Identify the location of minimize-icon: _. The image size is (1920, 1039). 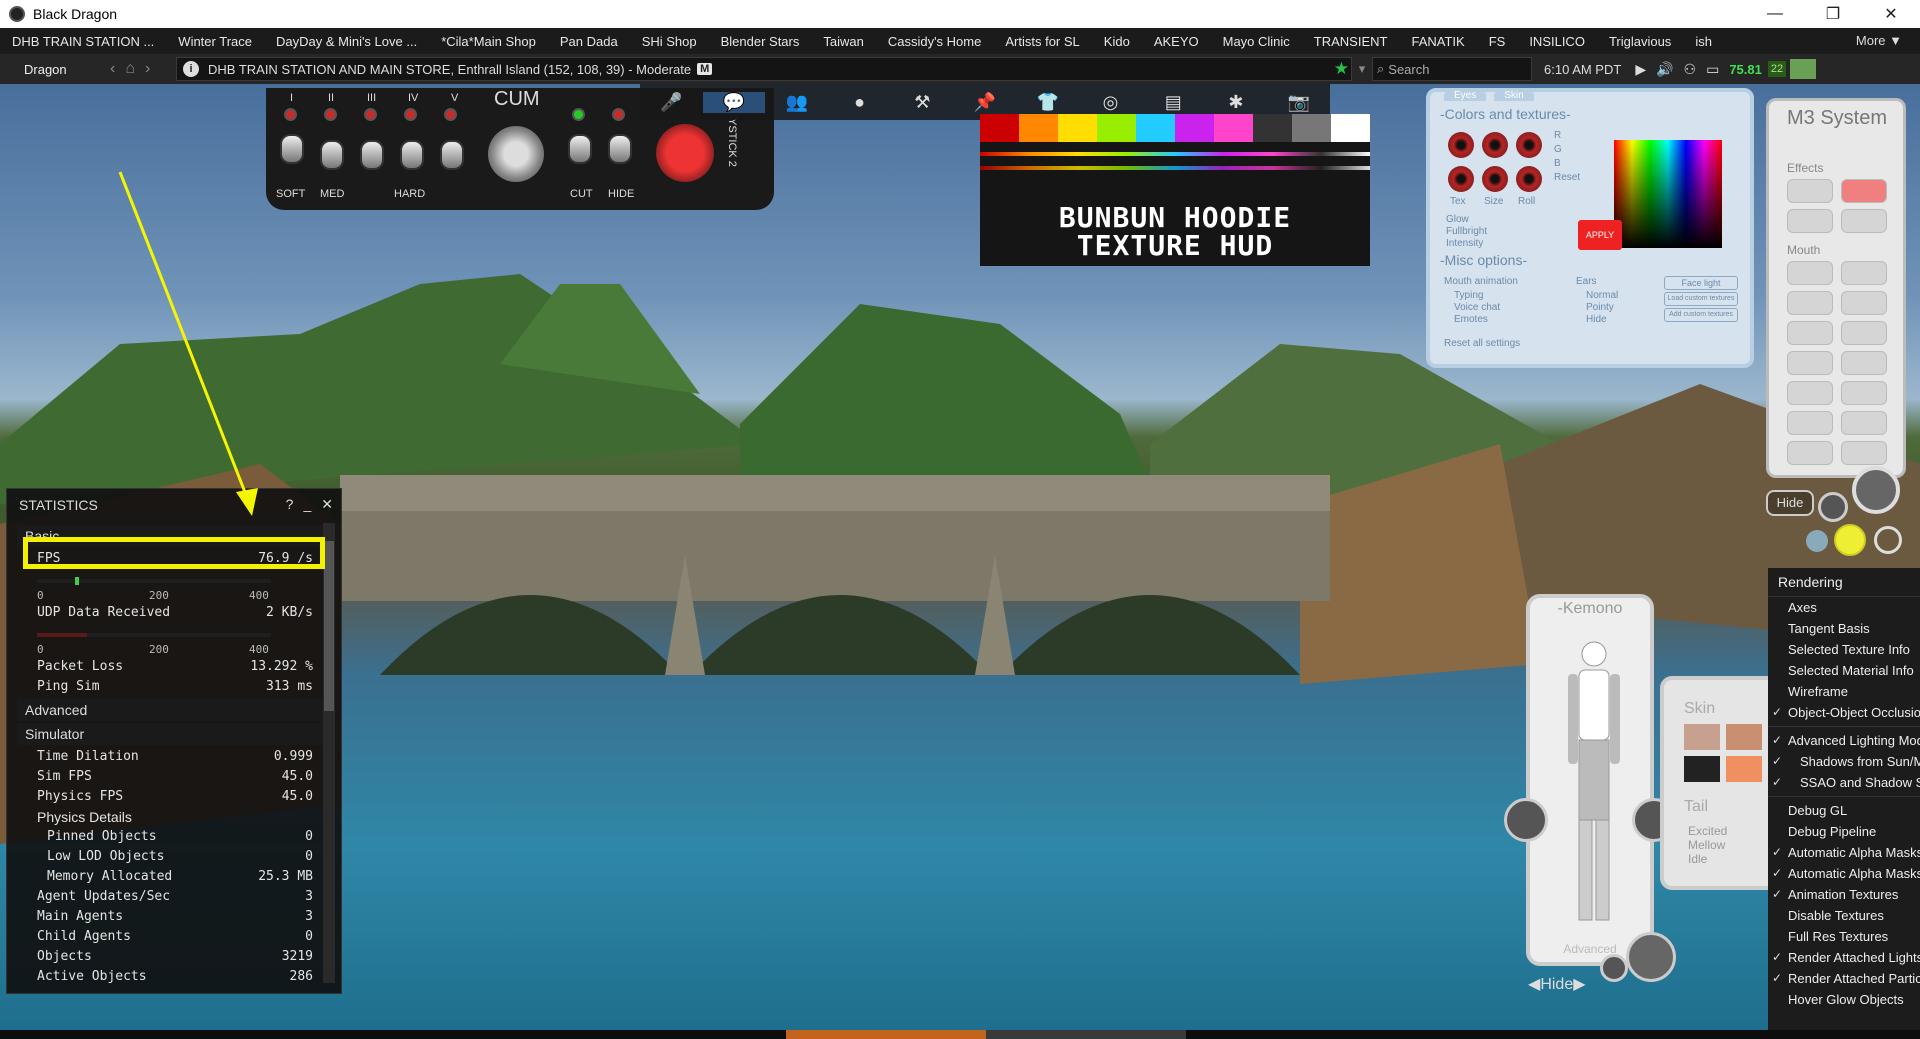
(307, 504).